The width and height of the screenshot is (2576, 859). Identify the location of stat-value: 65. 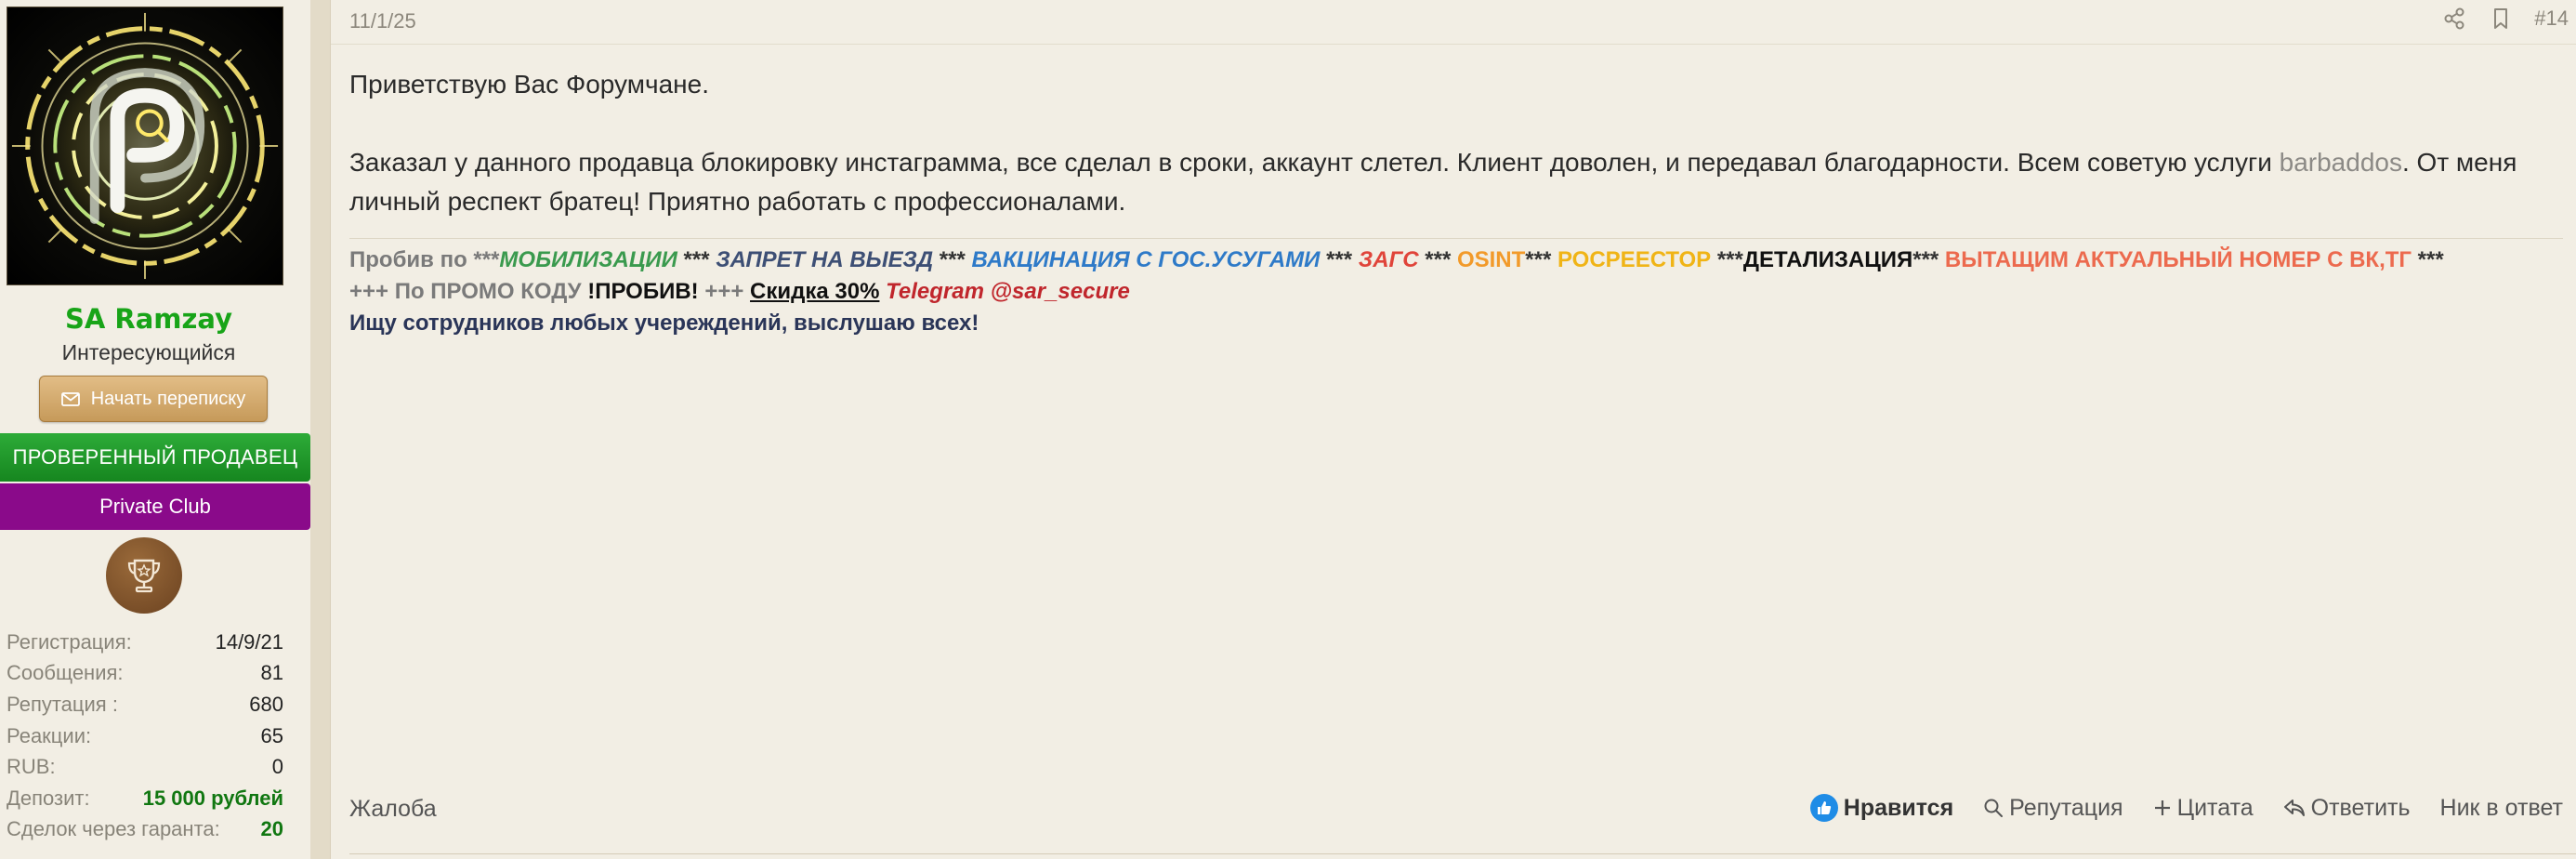
(271, 735).